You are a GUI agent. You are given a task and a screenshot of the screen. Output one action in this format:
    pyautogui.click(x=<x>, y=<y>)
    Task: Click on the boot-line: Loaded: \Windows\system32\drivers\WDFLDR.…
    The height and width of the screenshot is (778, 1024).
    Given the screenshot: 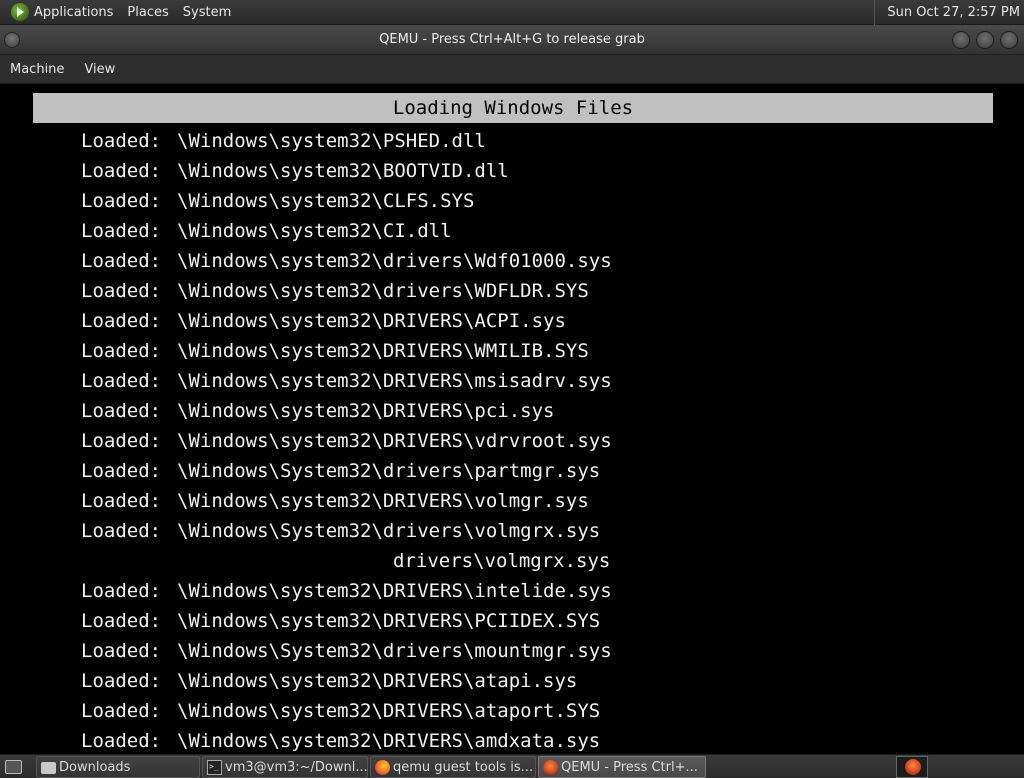 What is the action you would take?
    pyautogui.click(x=512, y=291)
    